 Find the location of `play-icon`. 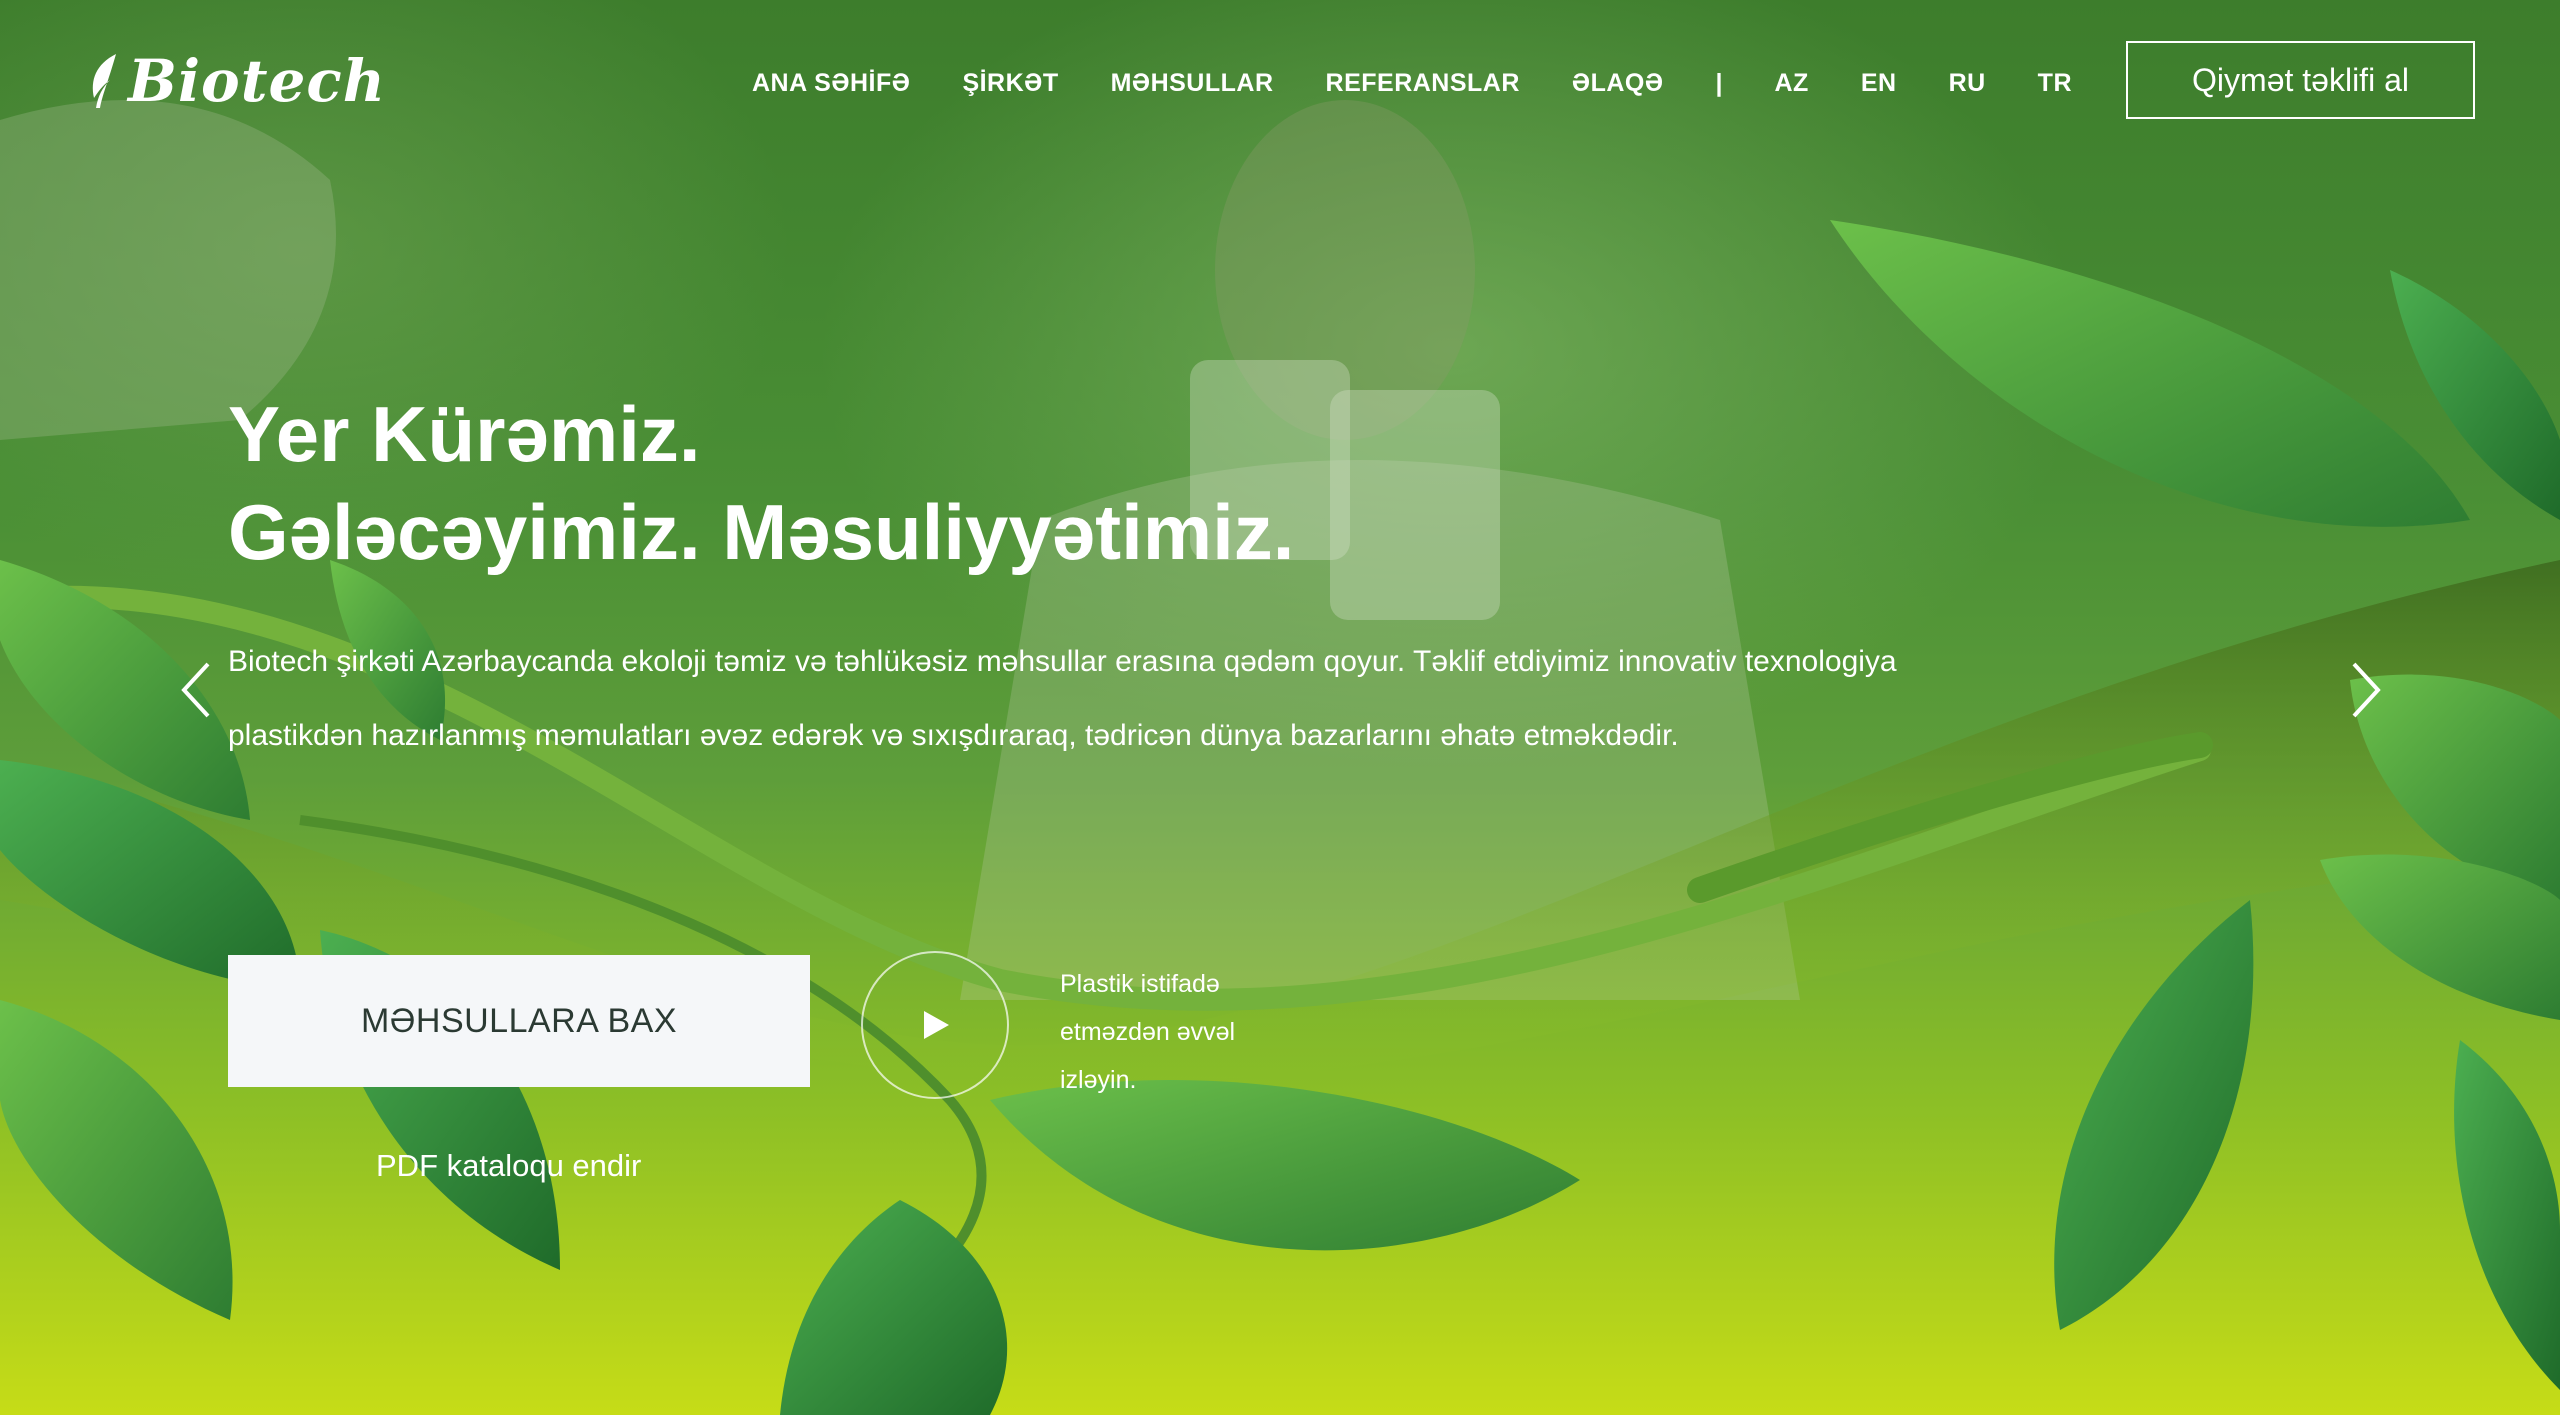

play-icon is located at coordinates (936, 1025).